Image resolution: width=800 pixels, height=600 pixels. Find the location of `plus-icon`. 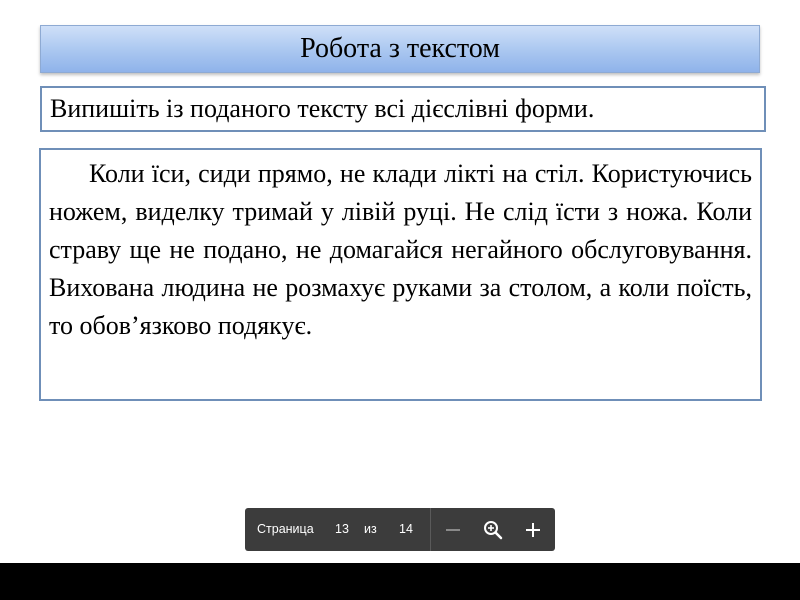

plus-icon is located at coordinates (533, 530).